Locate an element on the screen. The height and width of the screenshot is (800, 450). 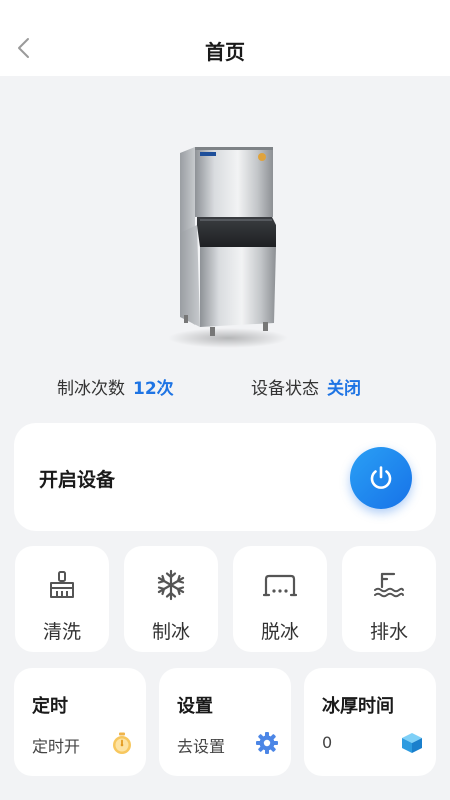
clean-label: 清洗 is located at coordinates (61, 632).